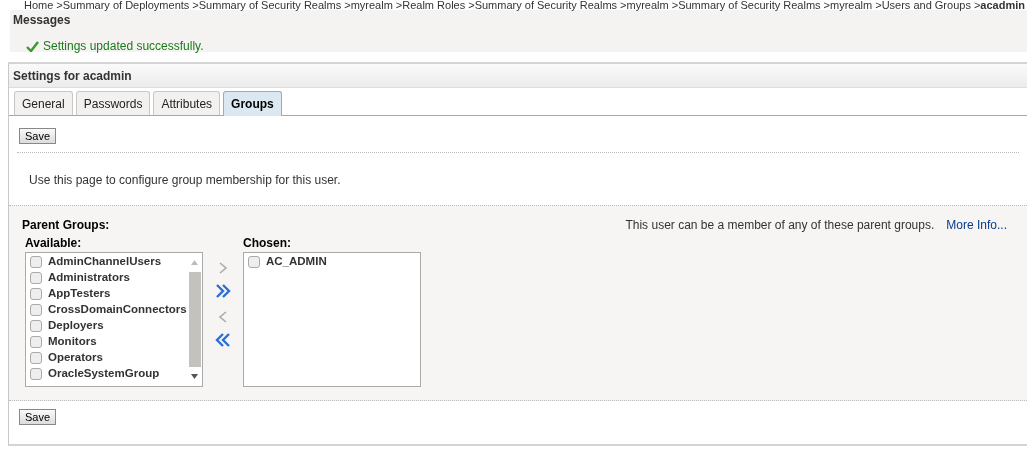 This screenshot has height=459, width=1027. What do you see at coordinates (194, 376) in the screenshot?
I see `scroll-down-icon` at bounding box center [194, 376].